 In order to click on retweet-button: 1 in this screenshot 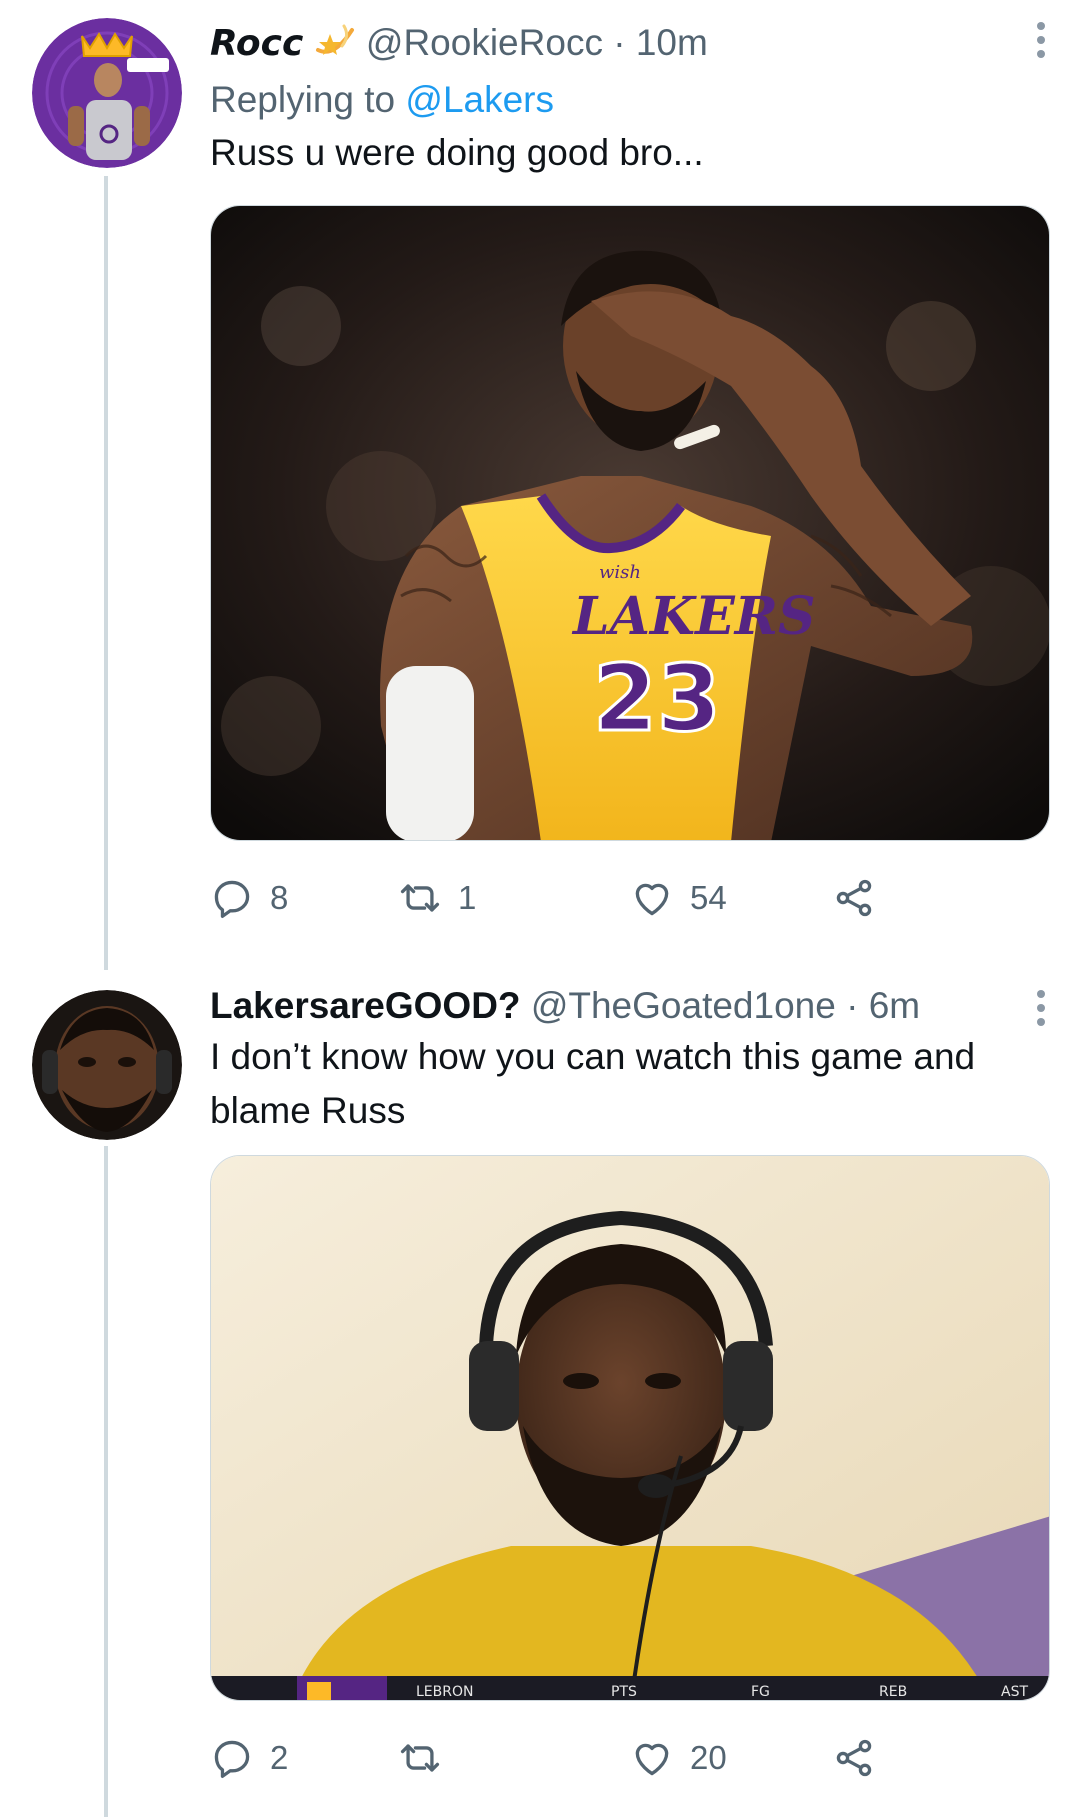, I will do `click(437, 898)`.